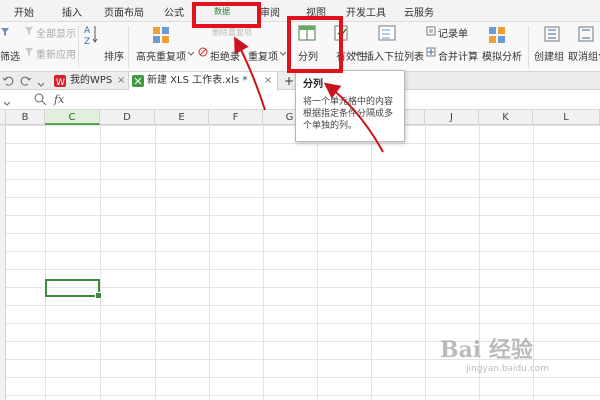  What do you see at coordinates (431, 32) in the screenshot?
I see `record-form-icon` at bounding box center [431, 32].